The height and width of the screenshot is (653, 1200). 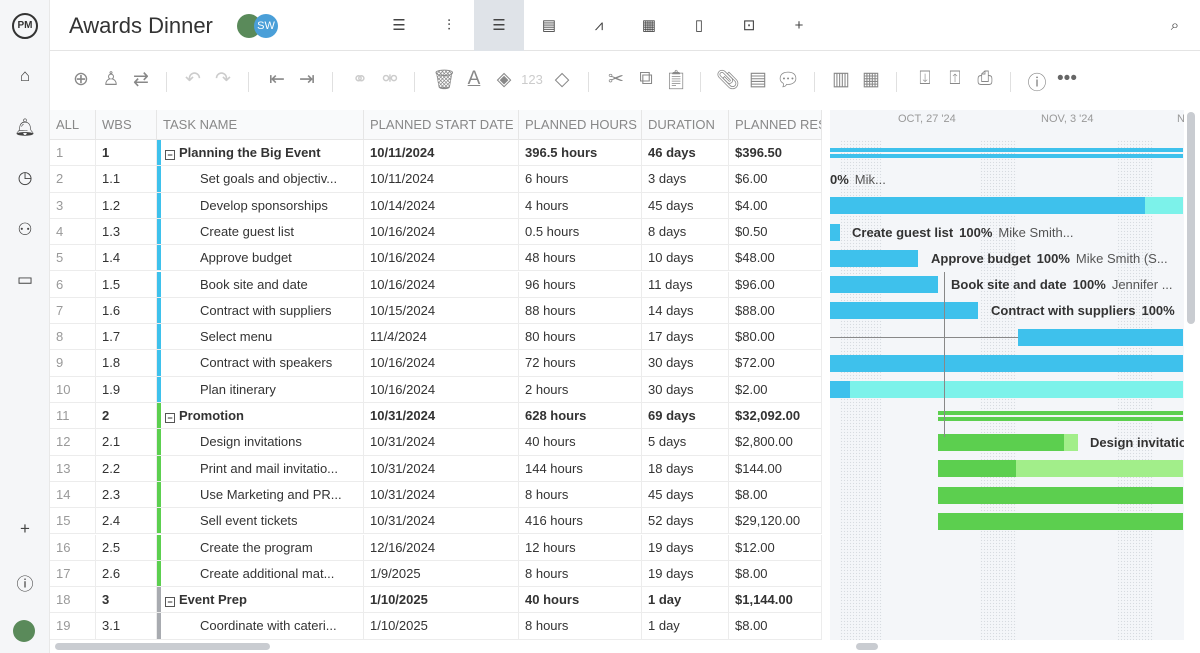 I want to click on cell-name: − Event Prep, so click(x=260, y=600).